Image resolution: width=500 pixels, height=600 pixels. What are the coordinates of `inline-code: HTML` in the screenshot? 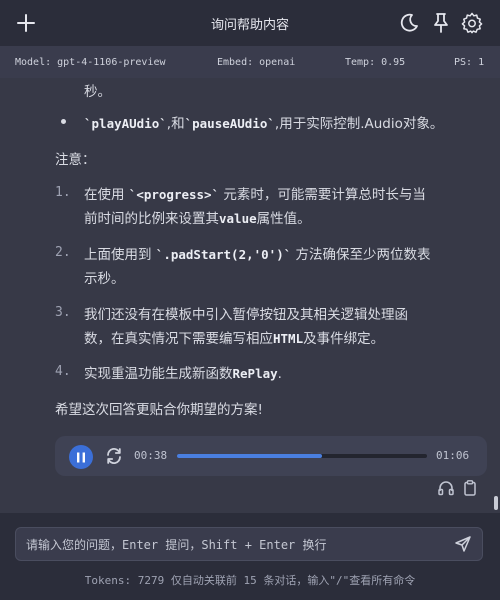 It's located at (288, 338).